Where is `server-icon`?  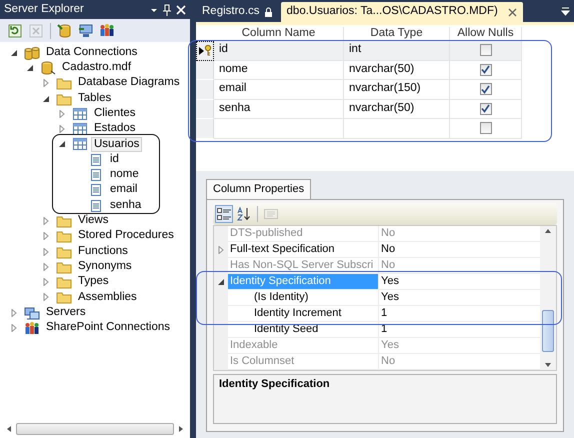 server-icon is located at coordinates (32, 313).